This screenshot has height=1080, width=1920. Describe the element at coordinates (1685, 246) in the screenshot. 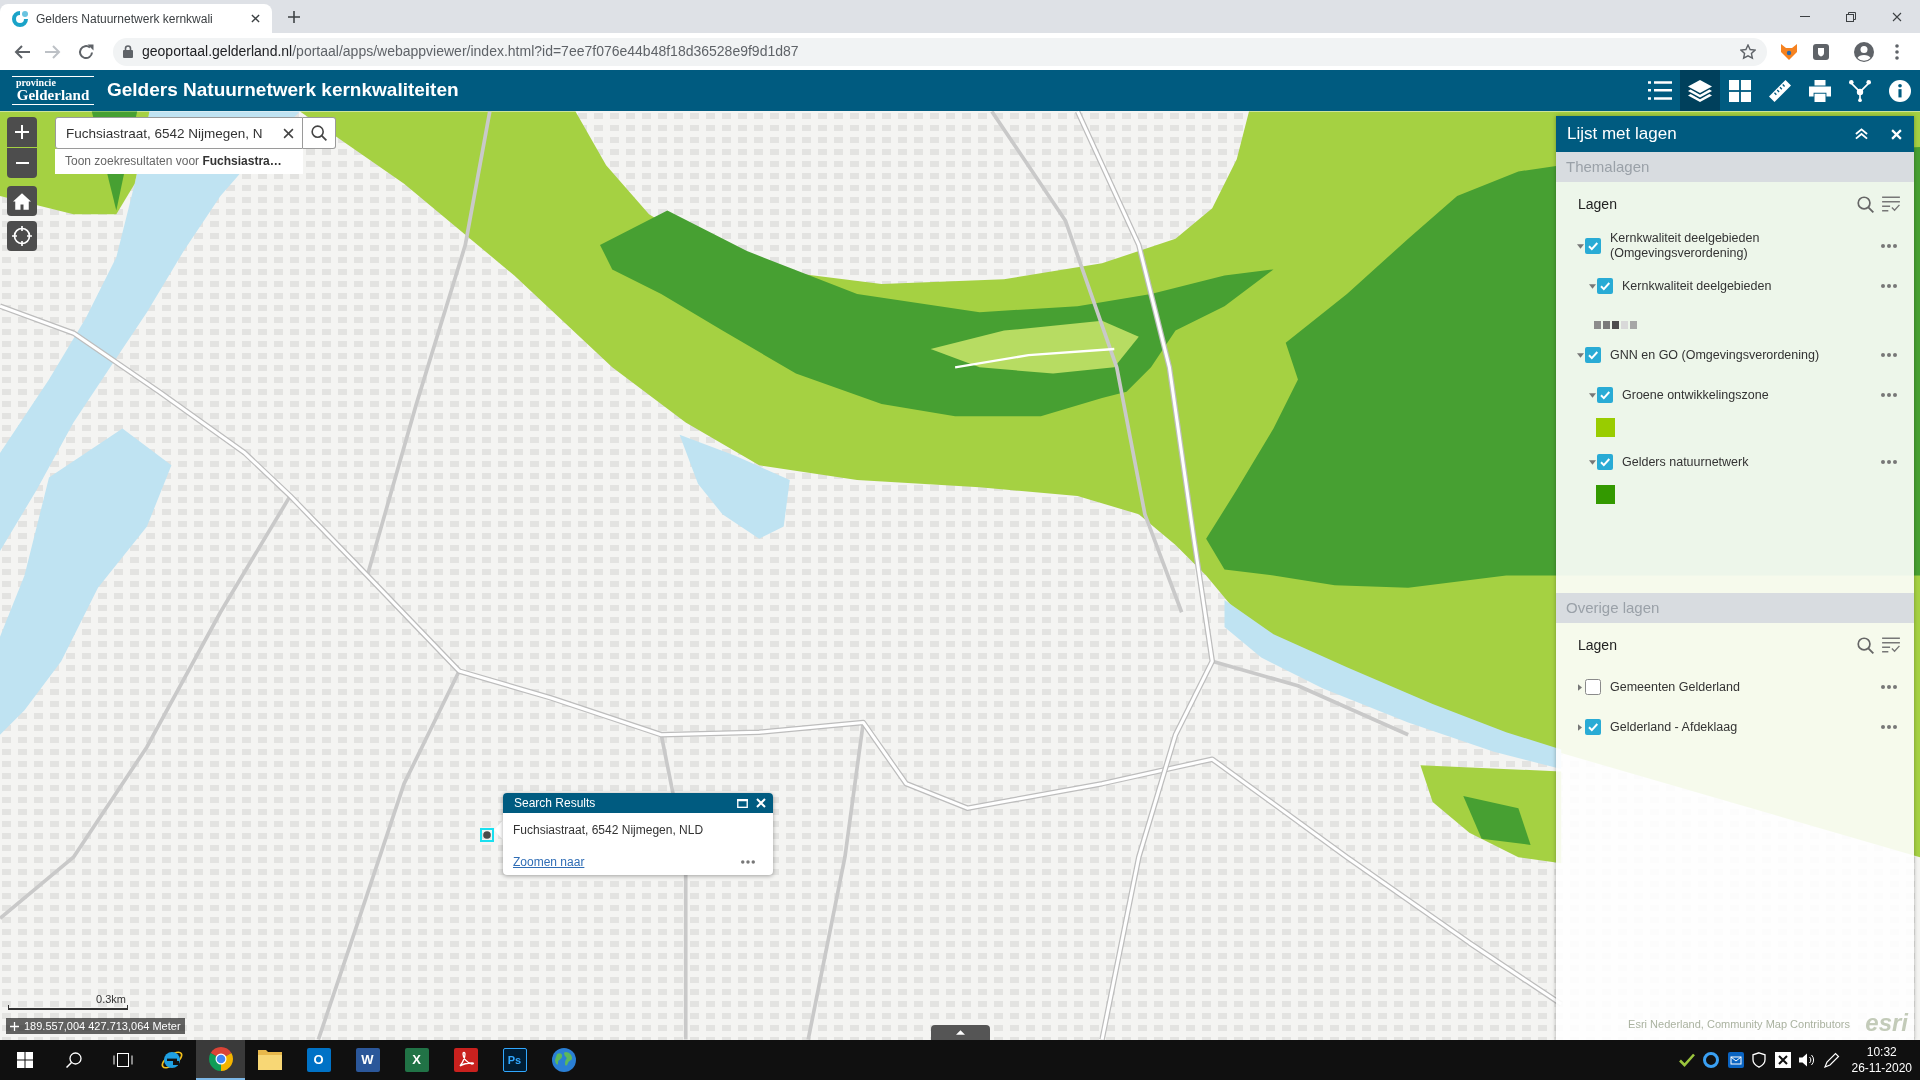

I see `layer-name: Kernkwaliteit deelgebieden (Omgevingsverordening)` at that location.